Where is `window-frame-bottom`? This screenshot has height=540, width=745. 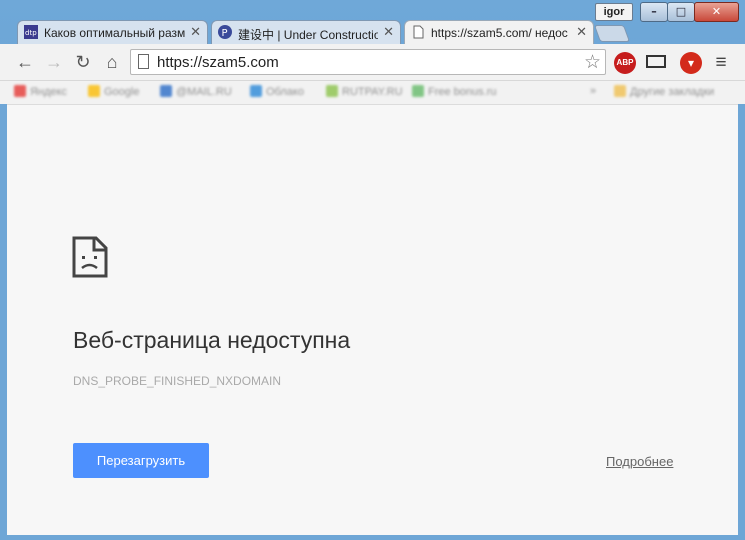 window-frame-bottom is located at coordinates (372, 537).